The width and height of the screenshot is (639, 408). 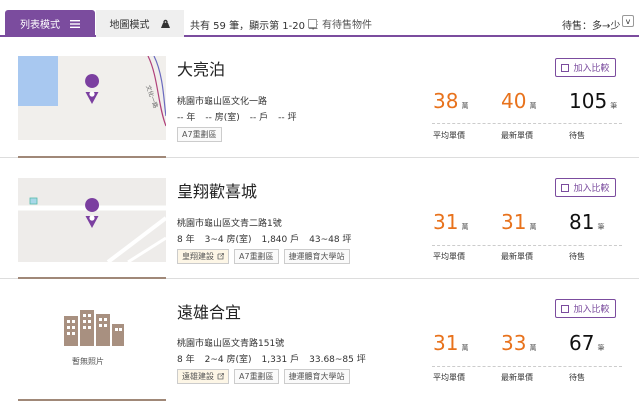 I want to click on avg-price: 31 萬, so click(x=450, y=222).